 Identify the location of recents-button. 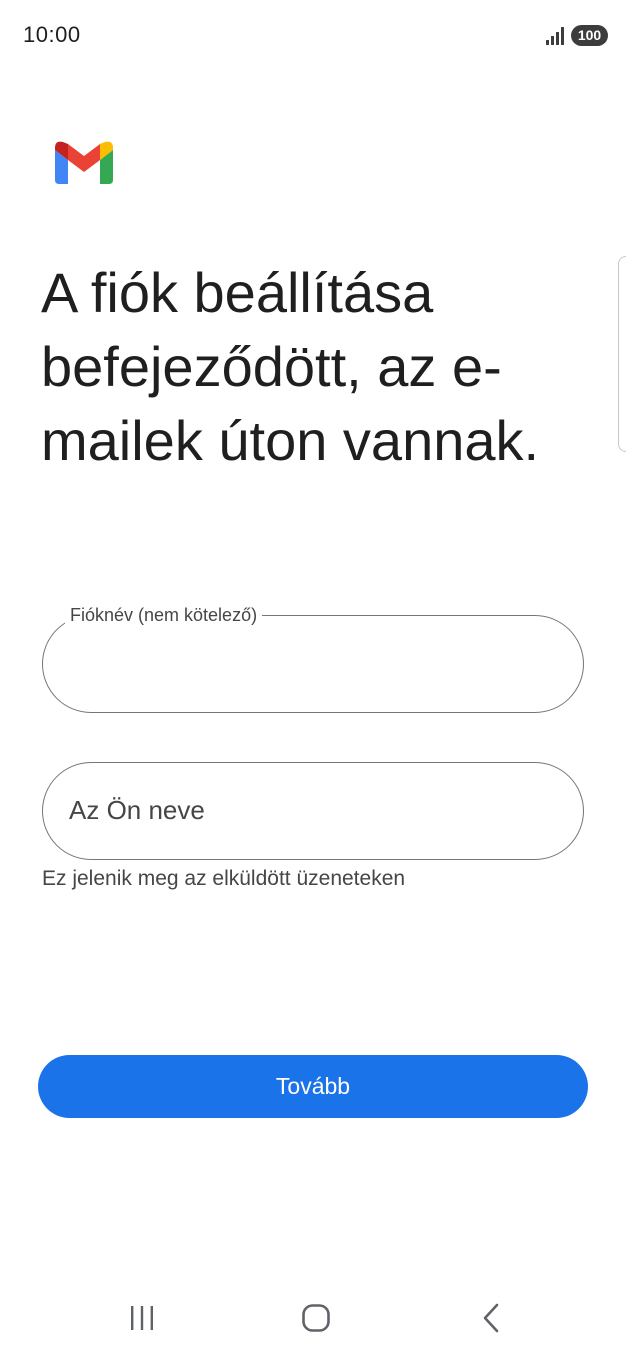
(142, 1318).